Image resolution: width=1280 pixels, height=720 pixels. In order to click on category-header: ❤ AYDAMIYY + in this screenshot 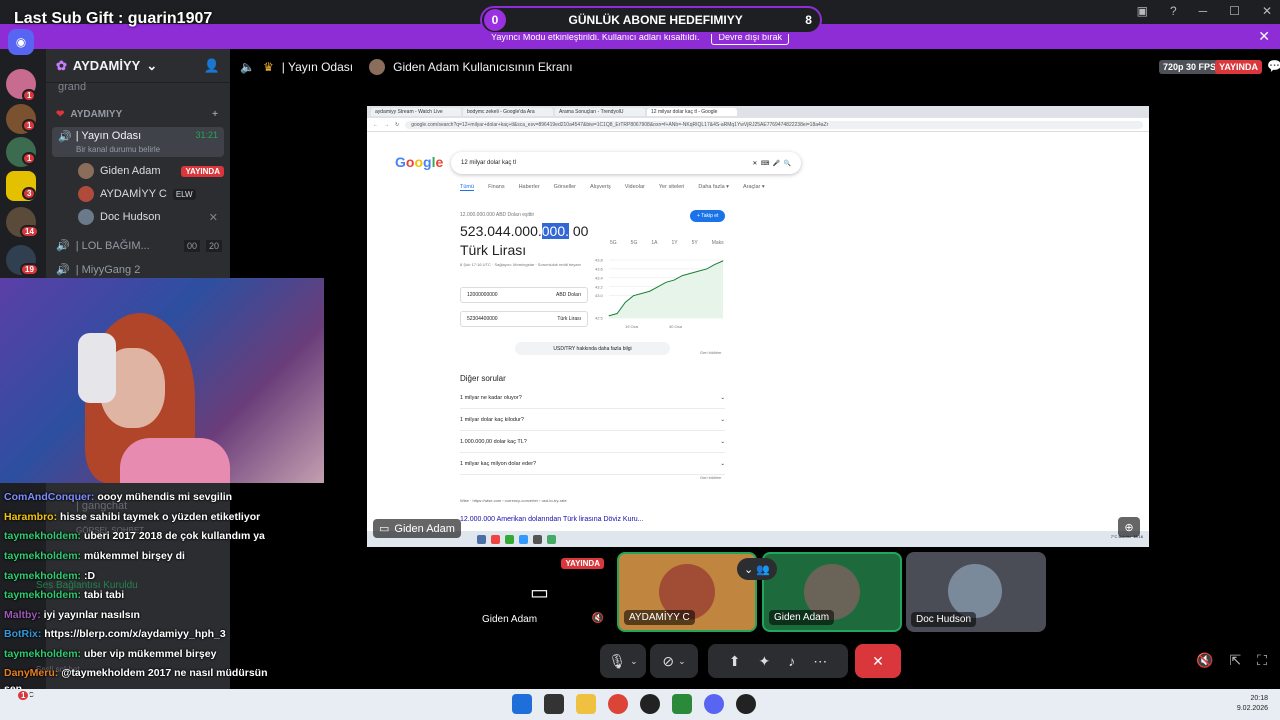, I will do `click(138, 114)`.